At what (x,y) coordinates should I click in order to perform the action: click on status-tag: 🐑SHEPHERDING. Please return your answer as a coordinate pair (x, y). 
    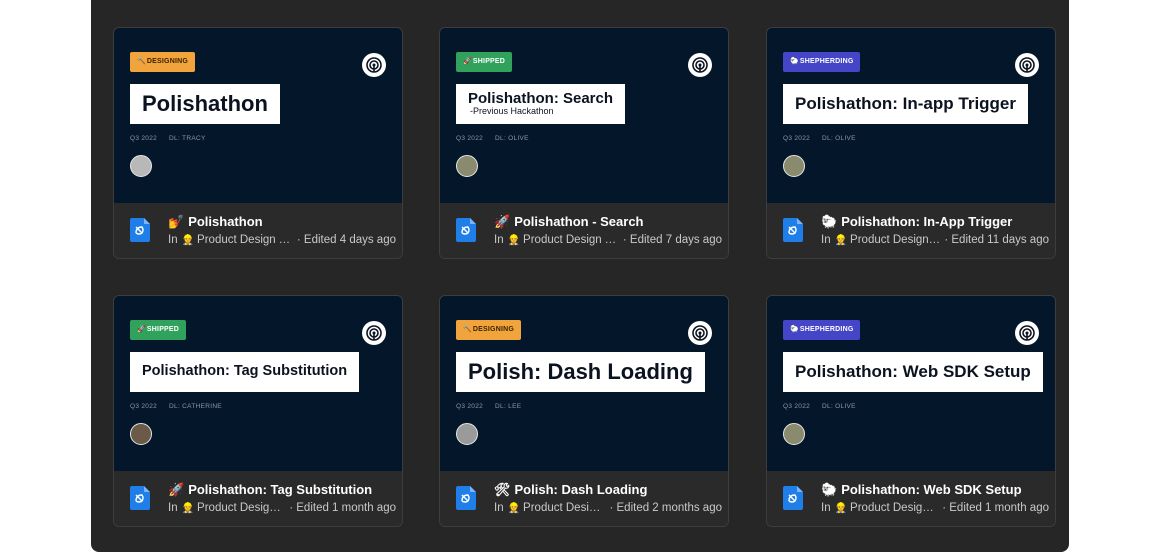
    Looking at the image, I should click on (822, 330).